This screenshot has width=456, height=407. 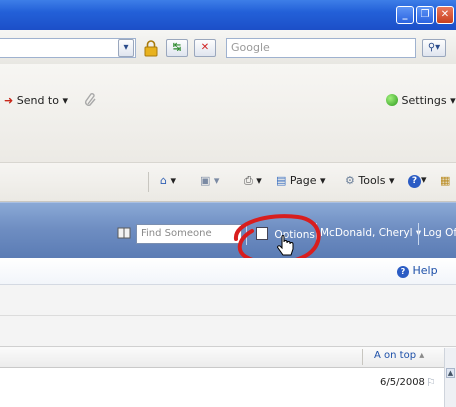 I want to click on scroll-up-icon: ▲, so click(x=450, y=373).